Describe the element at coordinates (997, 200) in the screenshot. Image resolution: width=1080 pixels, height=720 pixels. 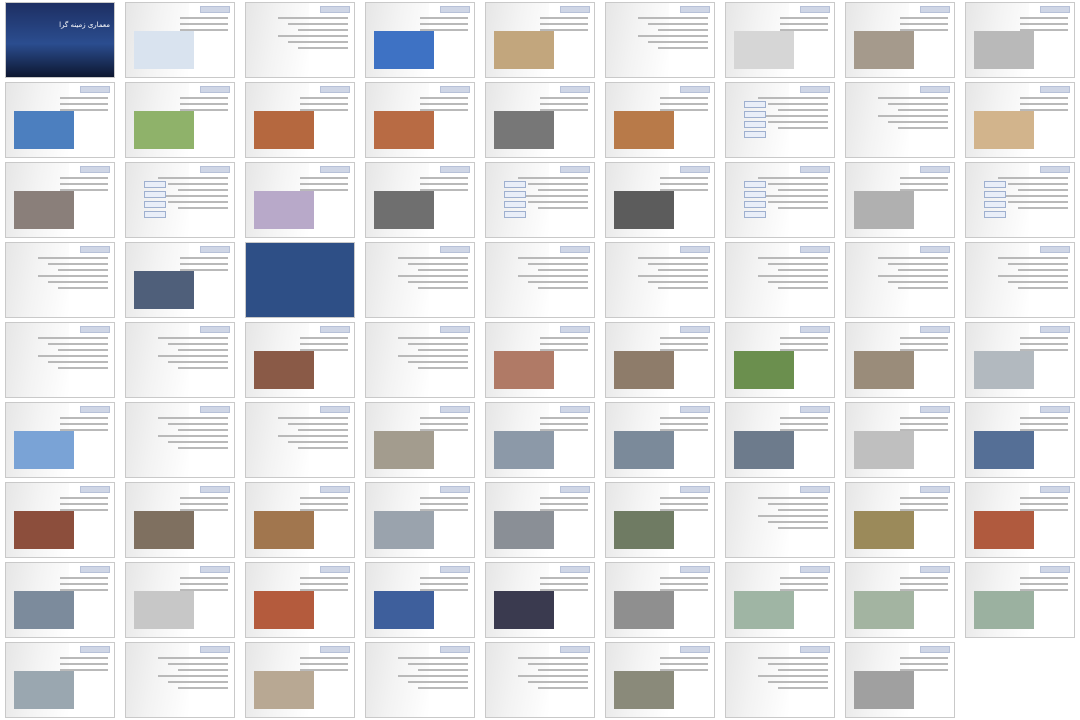
I see `slide-background` at that location.